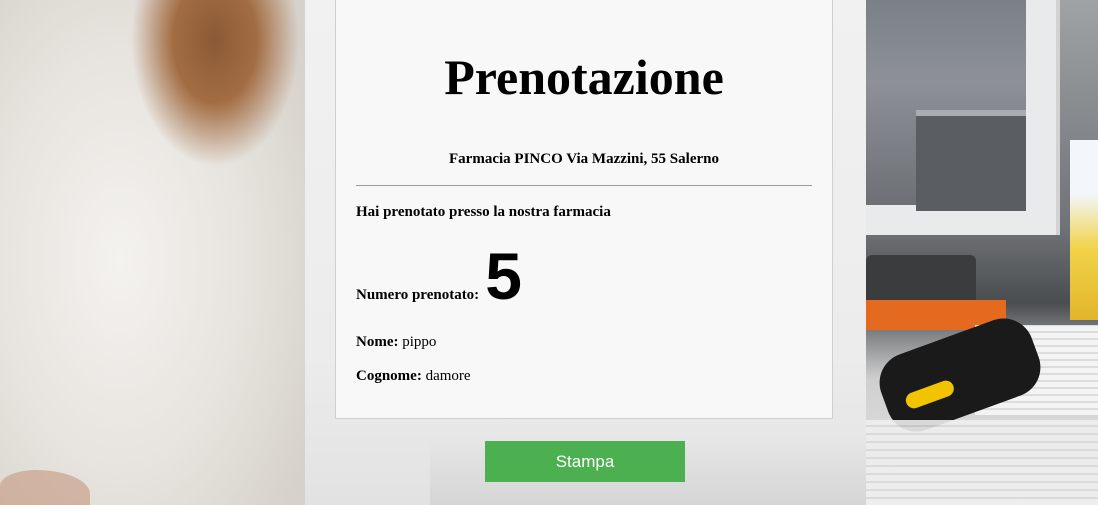 This screenshot has width=1098, height=505. Describe the element at coordinates (45, 487) in the screenshot. I see `hand-shape` at that location.